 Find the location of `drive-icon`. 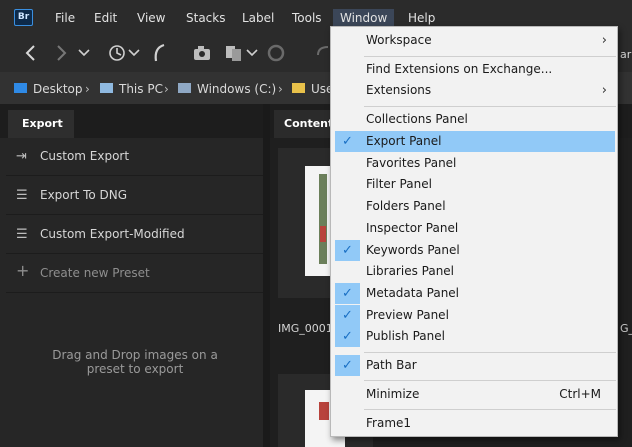

drive-icon is located at coordinates (184, 88).